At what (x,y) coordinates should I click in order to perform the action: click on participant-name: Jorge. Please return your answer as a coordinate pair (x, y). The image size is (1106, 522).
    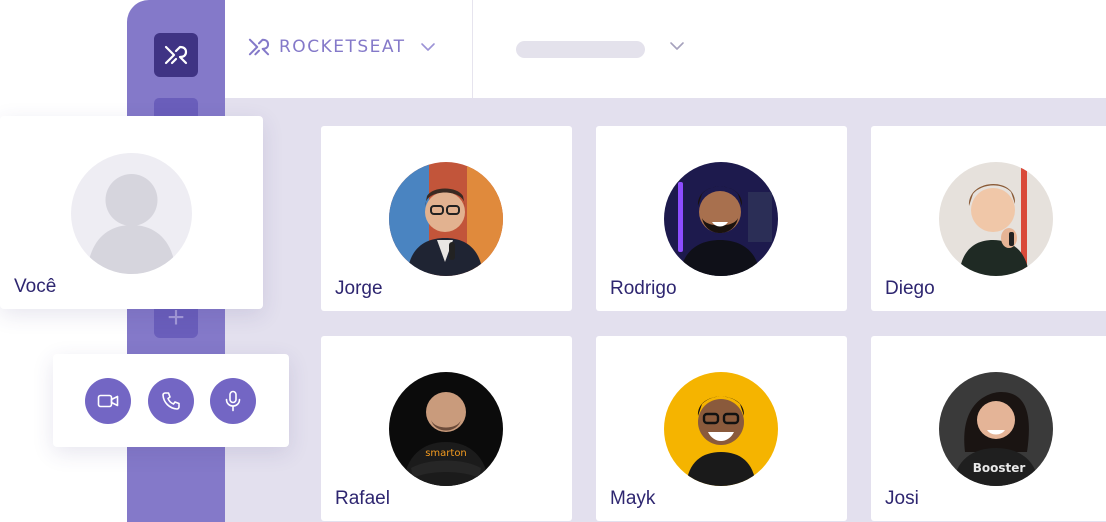
    Looking at the image, I should click on (359, 288).